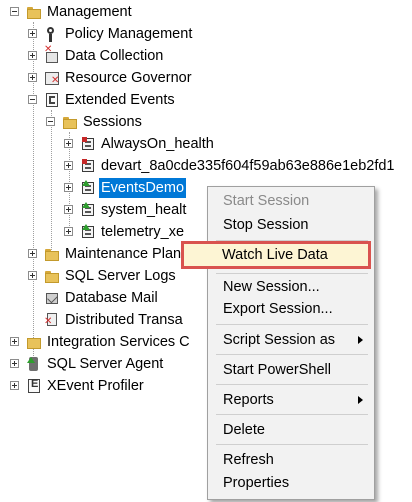  I want to click on tree-node-session-alwayson: AlwaysOn_health, so click(120, 144).